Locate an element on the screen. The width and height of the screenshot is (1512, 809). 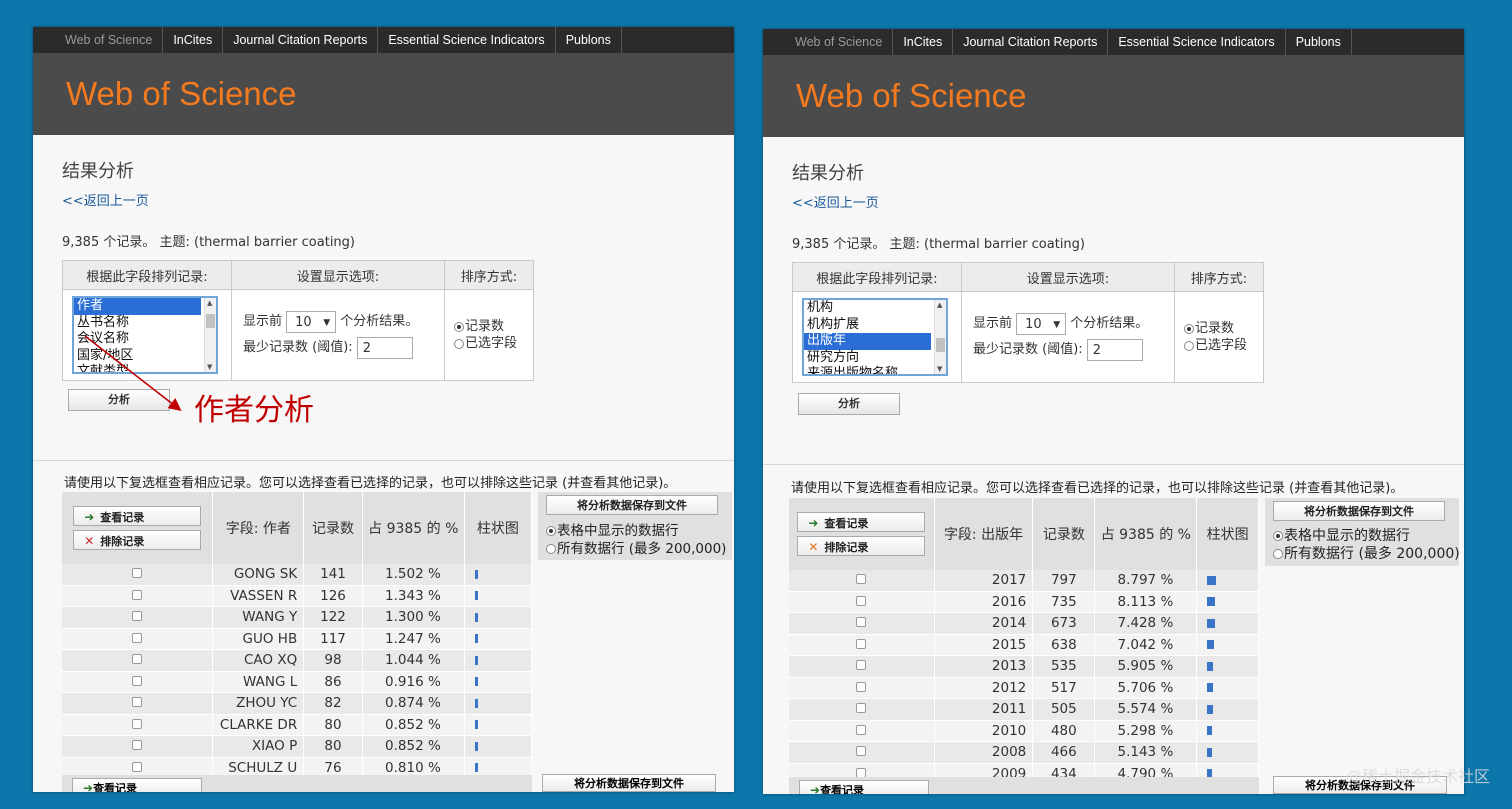
table-row: CAO XQ 98 1.044 % is located at coordinates (297, 660).